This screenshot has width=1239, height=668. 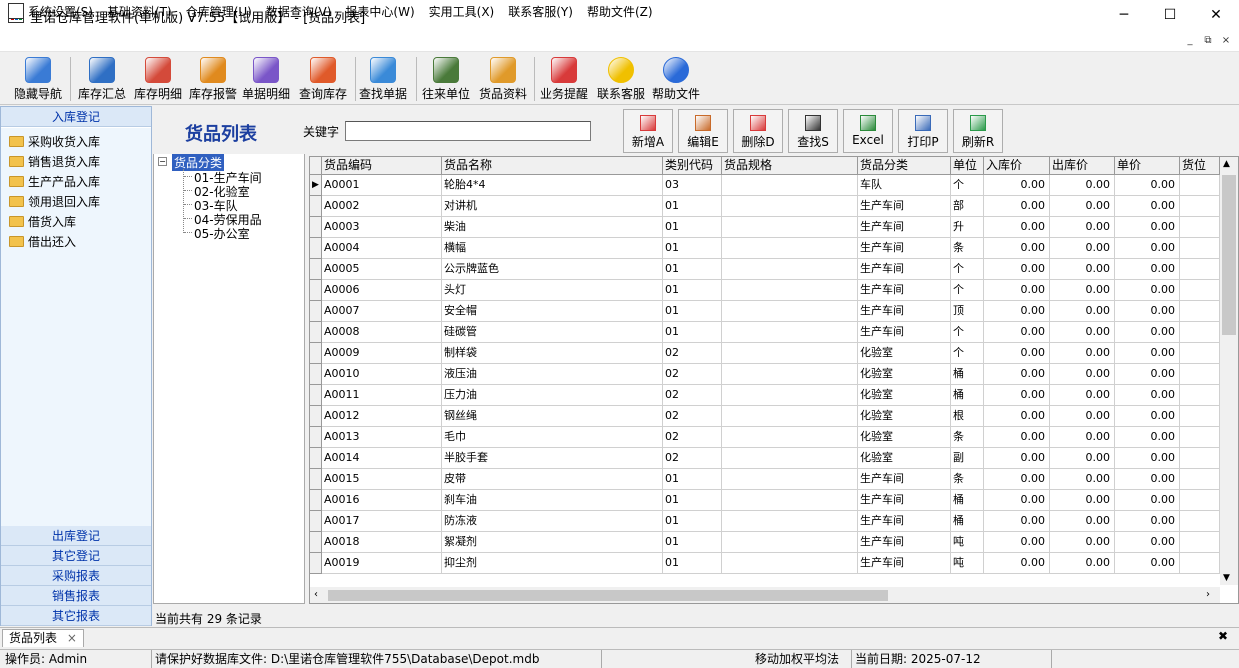 I want to click on action-button-0: 新增A, so click(x=648, y=131).